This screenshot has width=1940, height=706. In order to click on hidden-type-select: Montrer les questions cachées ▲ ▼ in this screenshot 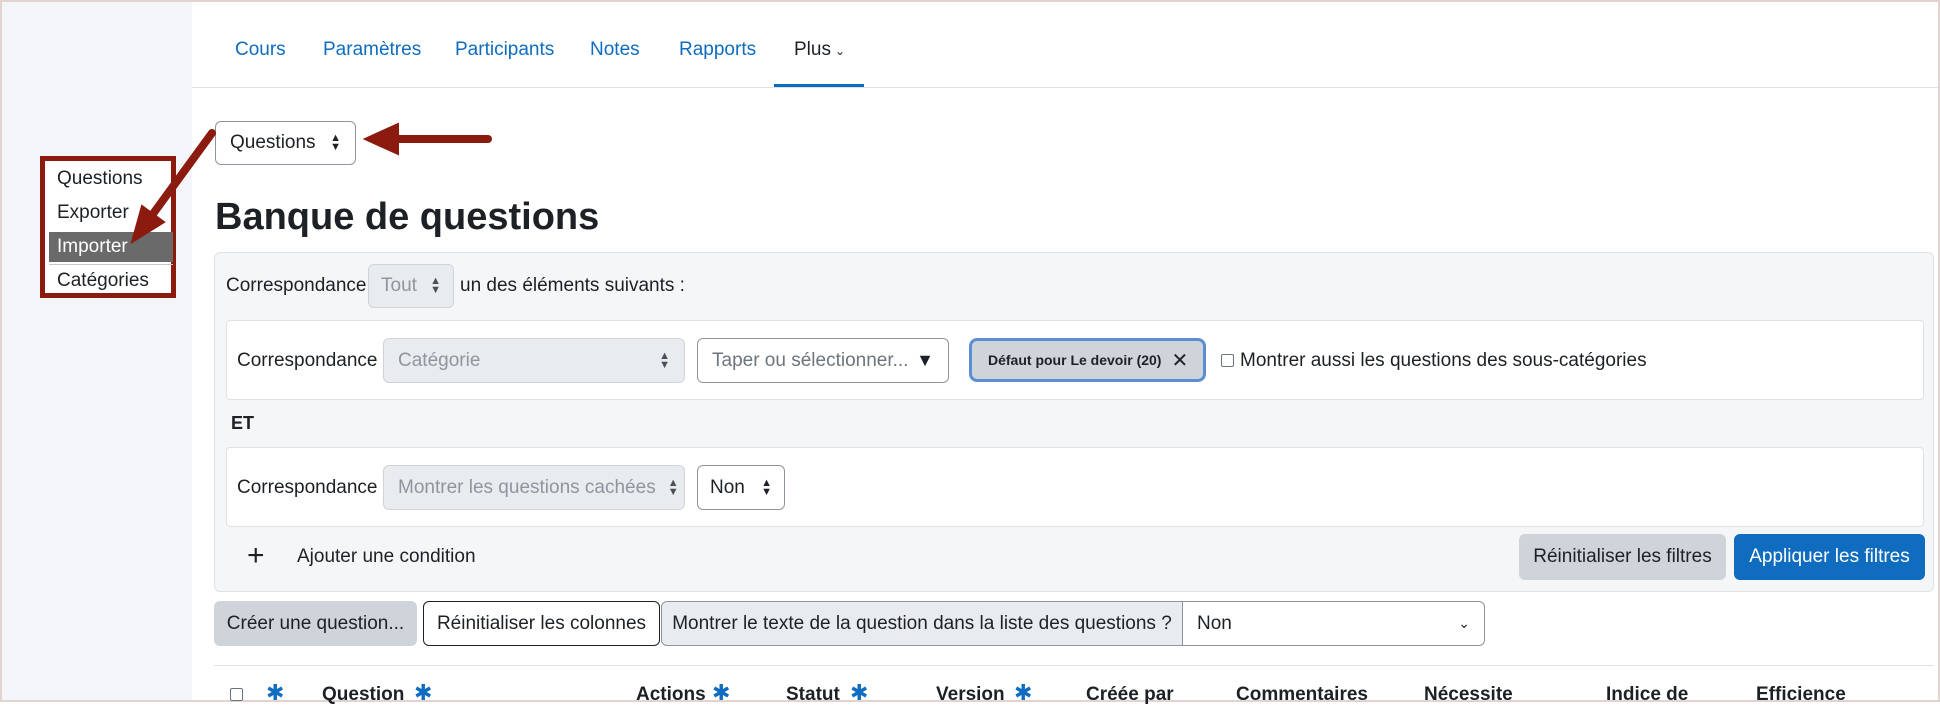, I will do `click(534, 487)`.